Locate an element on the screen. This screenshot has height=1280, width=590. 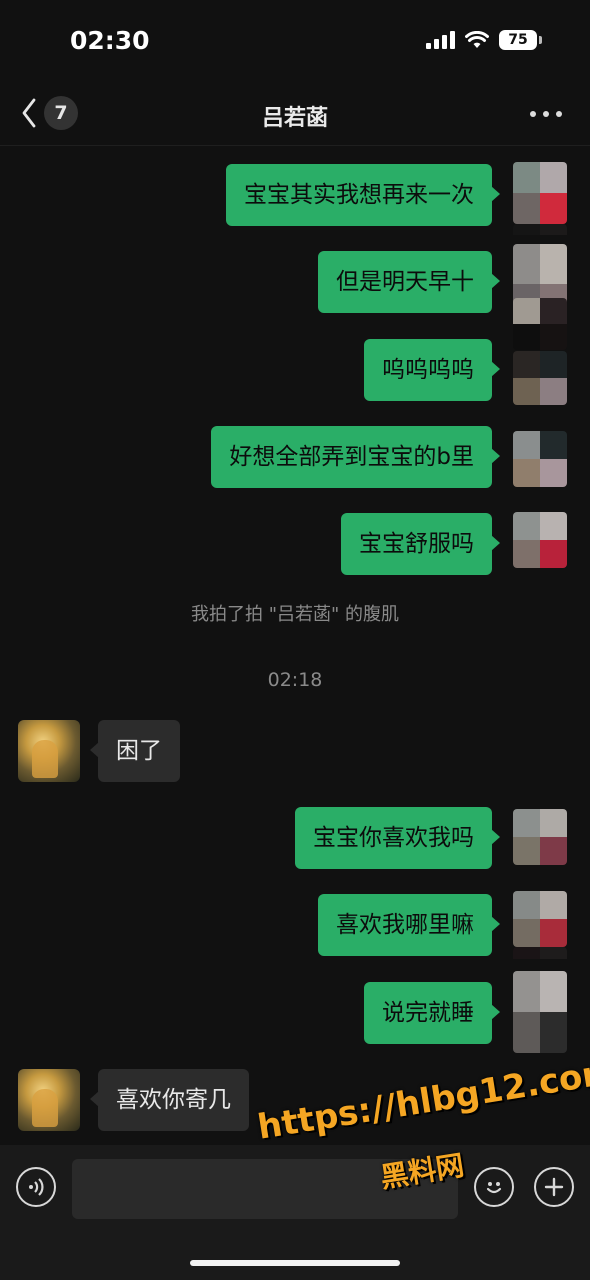
sent-message: 说完就睡 is located at coordinates (432, 1013).